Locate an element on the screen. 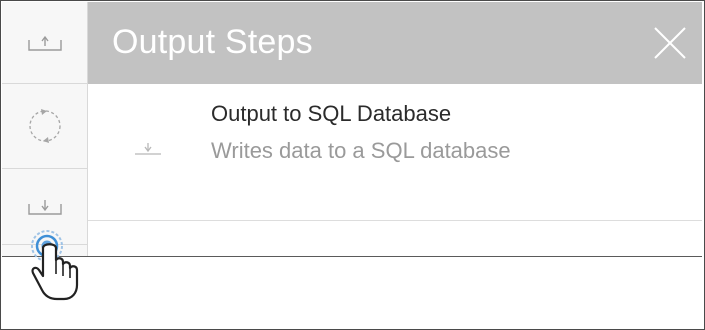  sync-icon is located at coordinates (44, 126).